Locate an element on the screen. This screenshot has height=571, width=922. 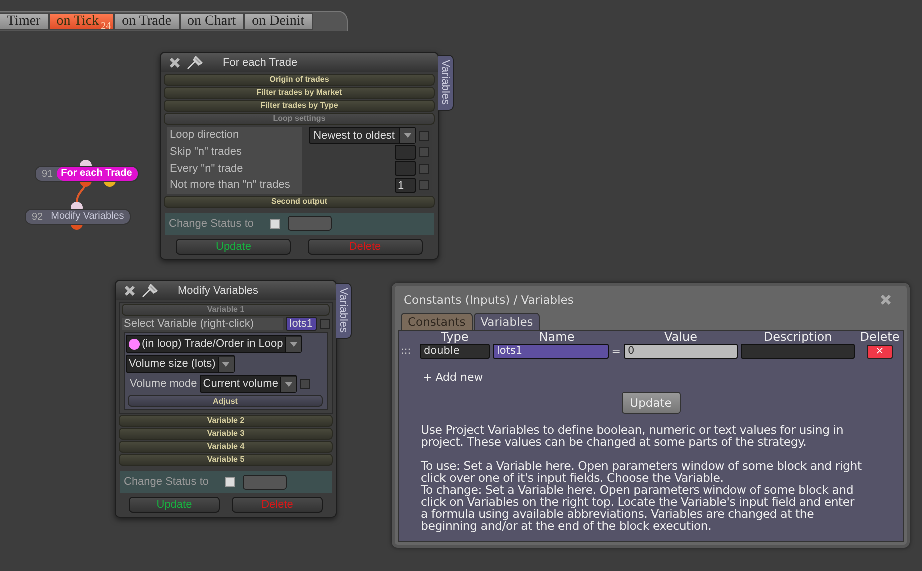
param-label: Every "n" trade is located at coordinates (234, 168).